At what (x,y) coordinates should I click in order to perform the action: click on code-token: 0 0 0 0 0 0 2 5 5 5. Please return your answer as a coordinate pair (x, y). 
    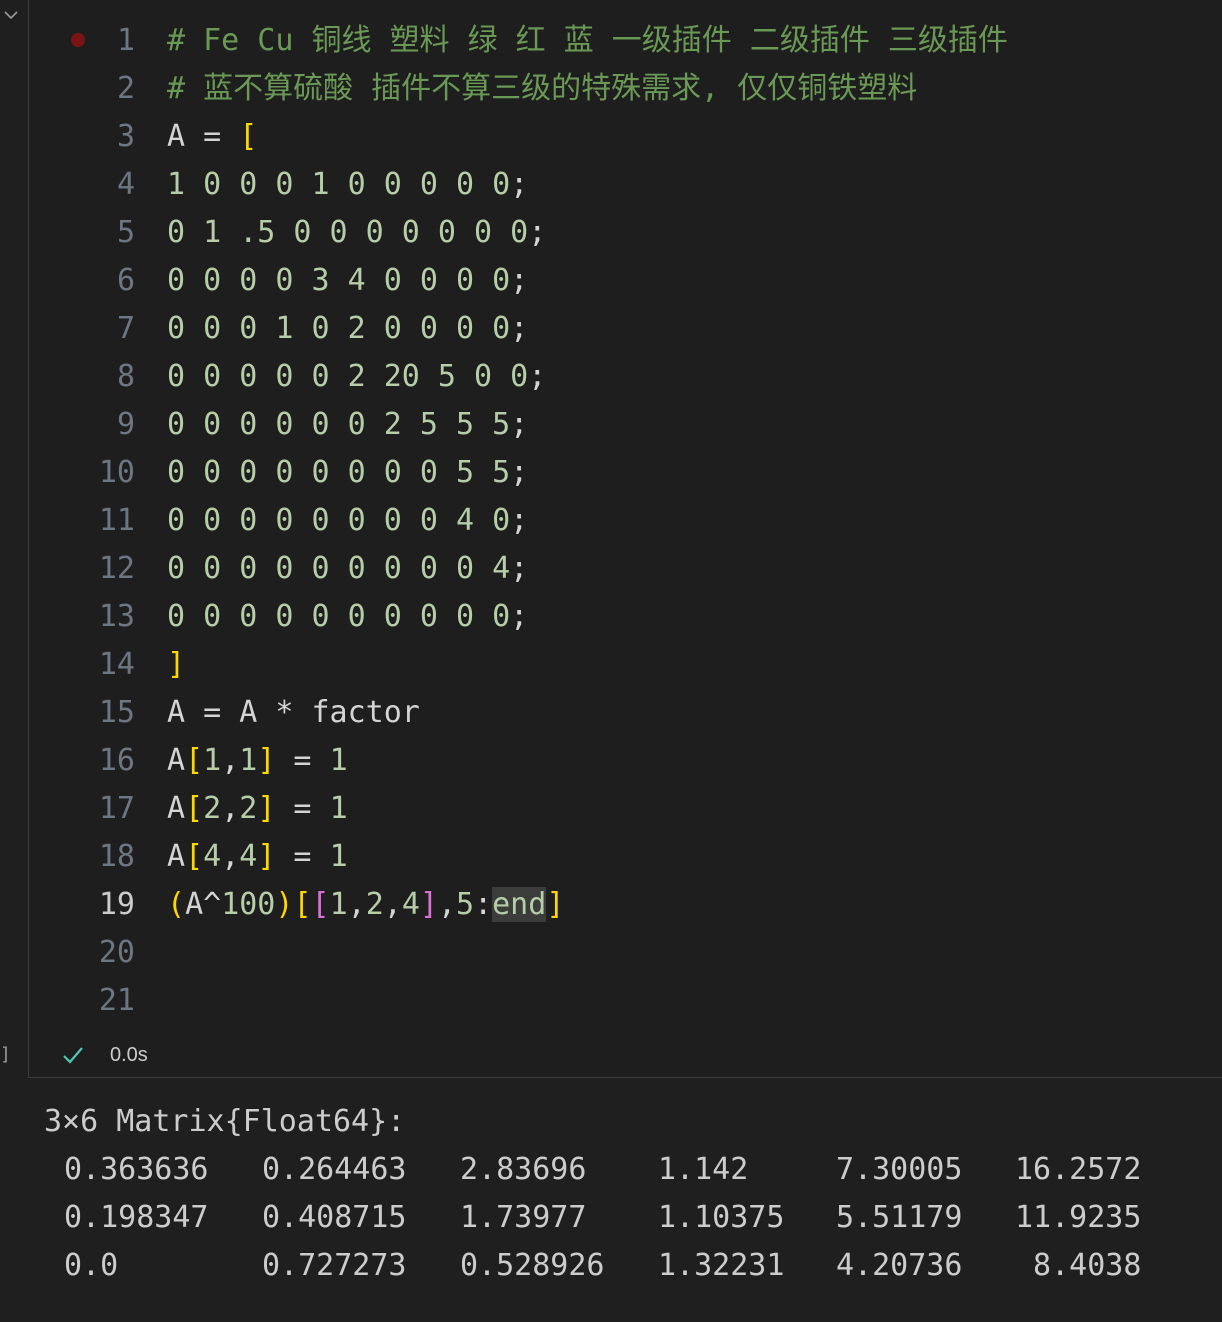
    Looking at the image, I should click on (339, 424).